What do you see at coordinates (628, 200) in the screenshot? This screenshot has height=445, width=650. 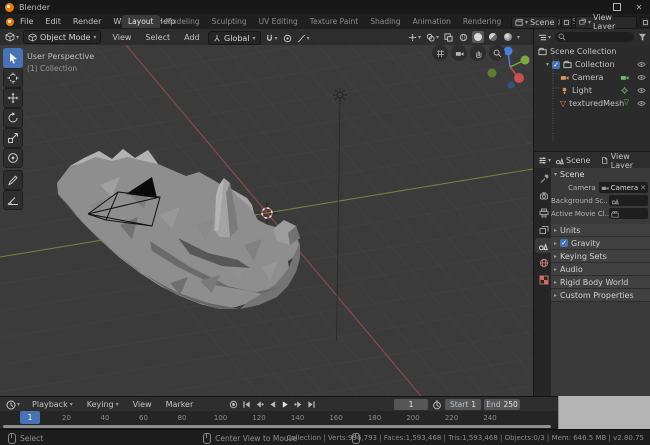 I see `background-scene-field` at bounding box center [628, 200].